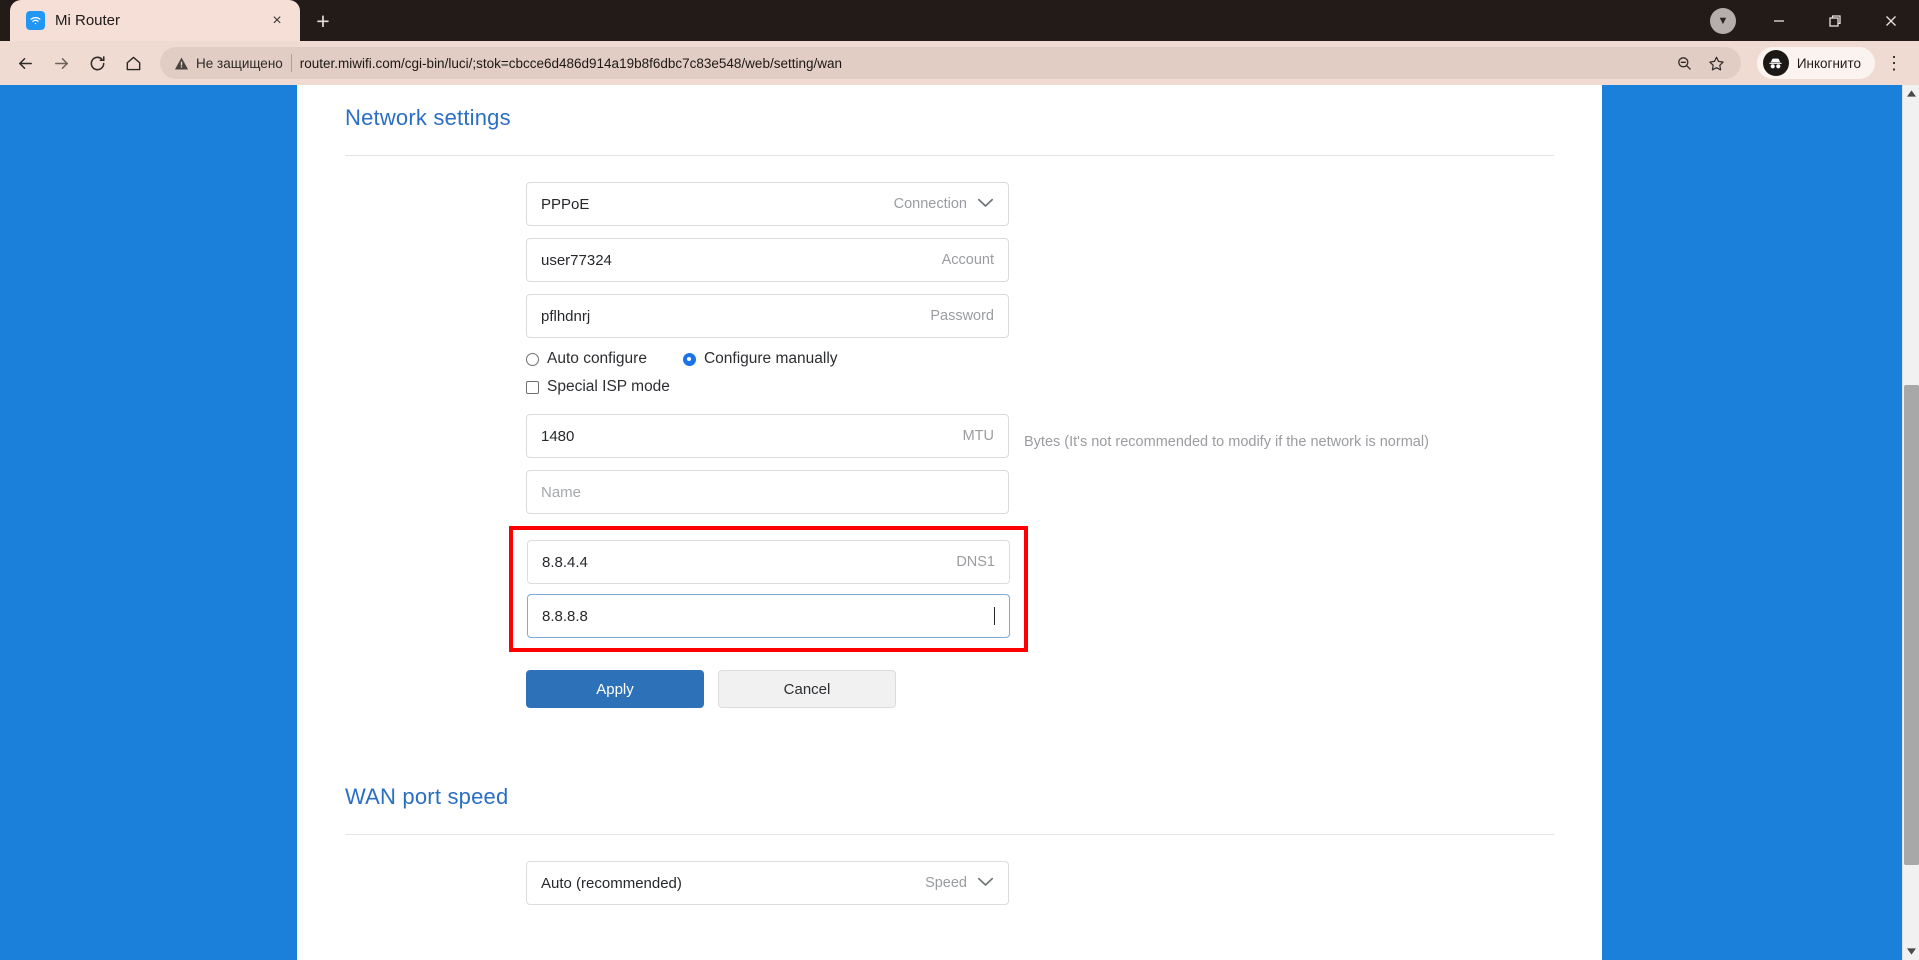 The image size is (1919, 960). What do you see at coordinates (239, 63) in the screenshot?
I see `security-warning-label: Не защищено` at bounding box center [239, 63].